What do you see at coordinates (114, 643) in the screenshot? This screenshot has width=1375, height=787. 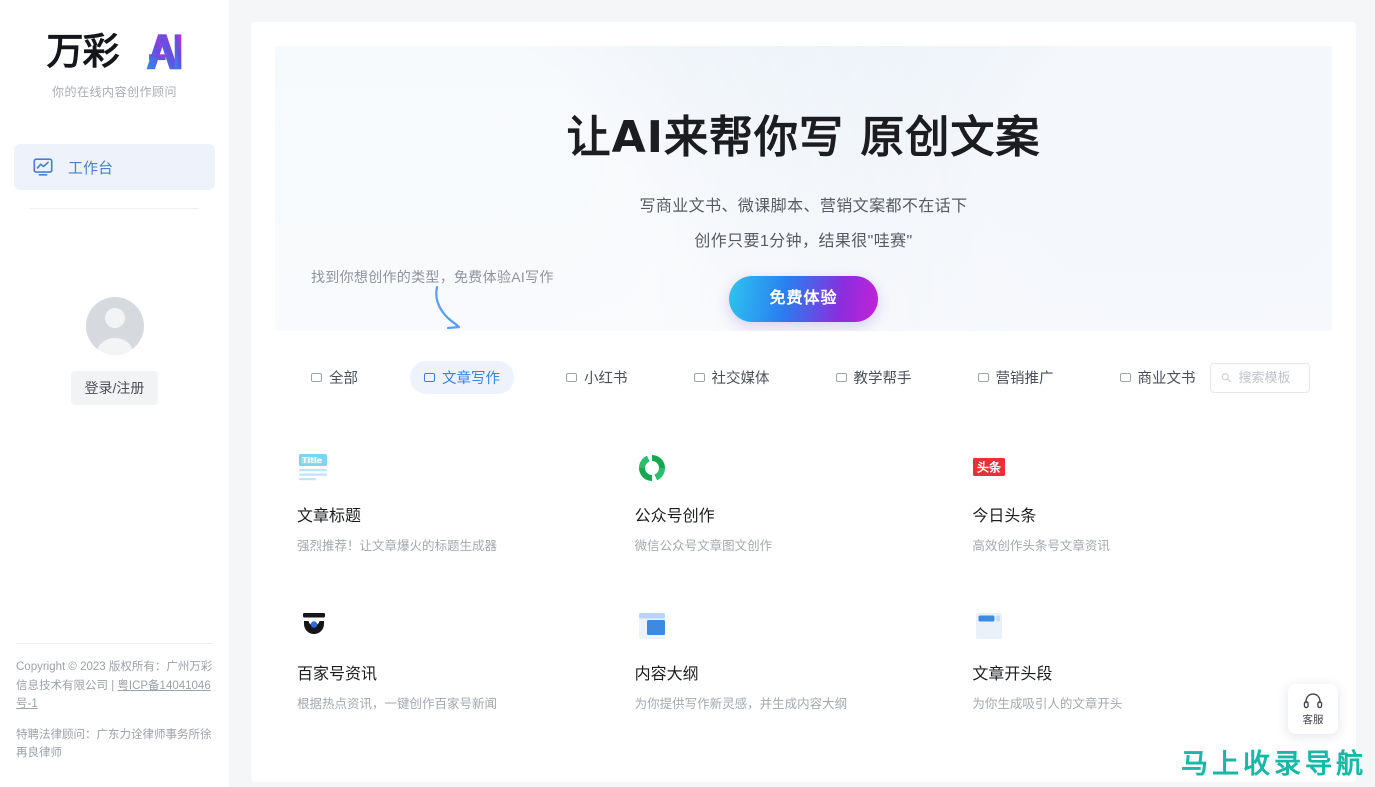 I see `footer-divider` at bounding box center [114, 643].